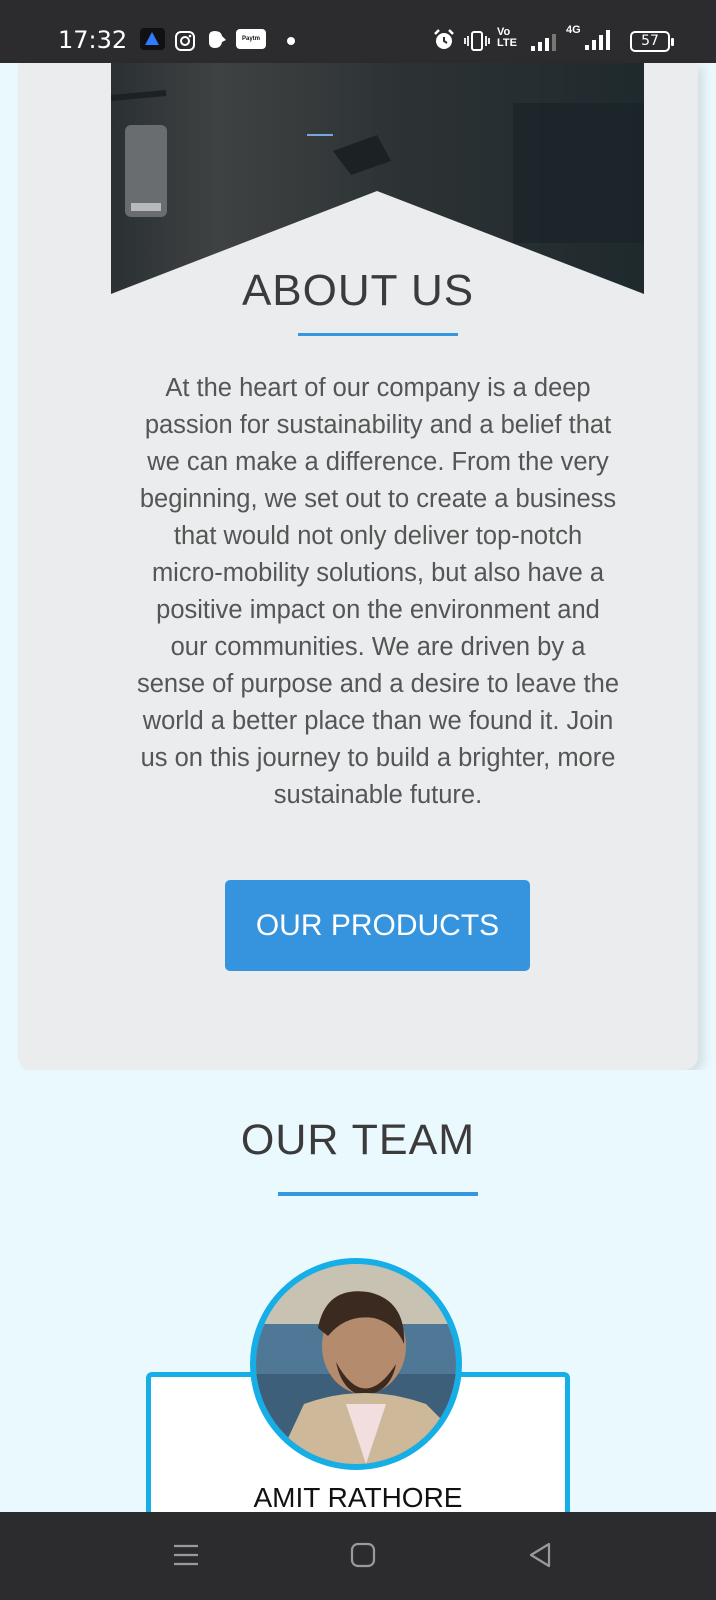  I want to click on volte-icon: Vo LTE, so click(507, 39).